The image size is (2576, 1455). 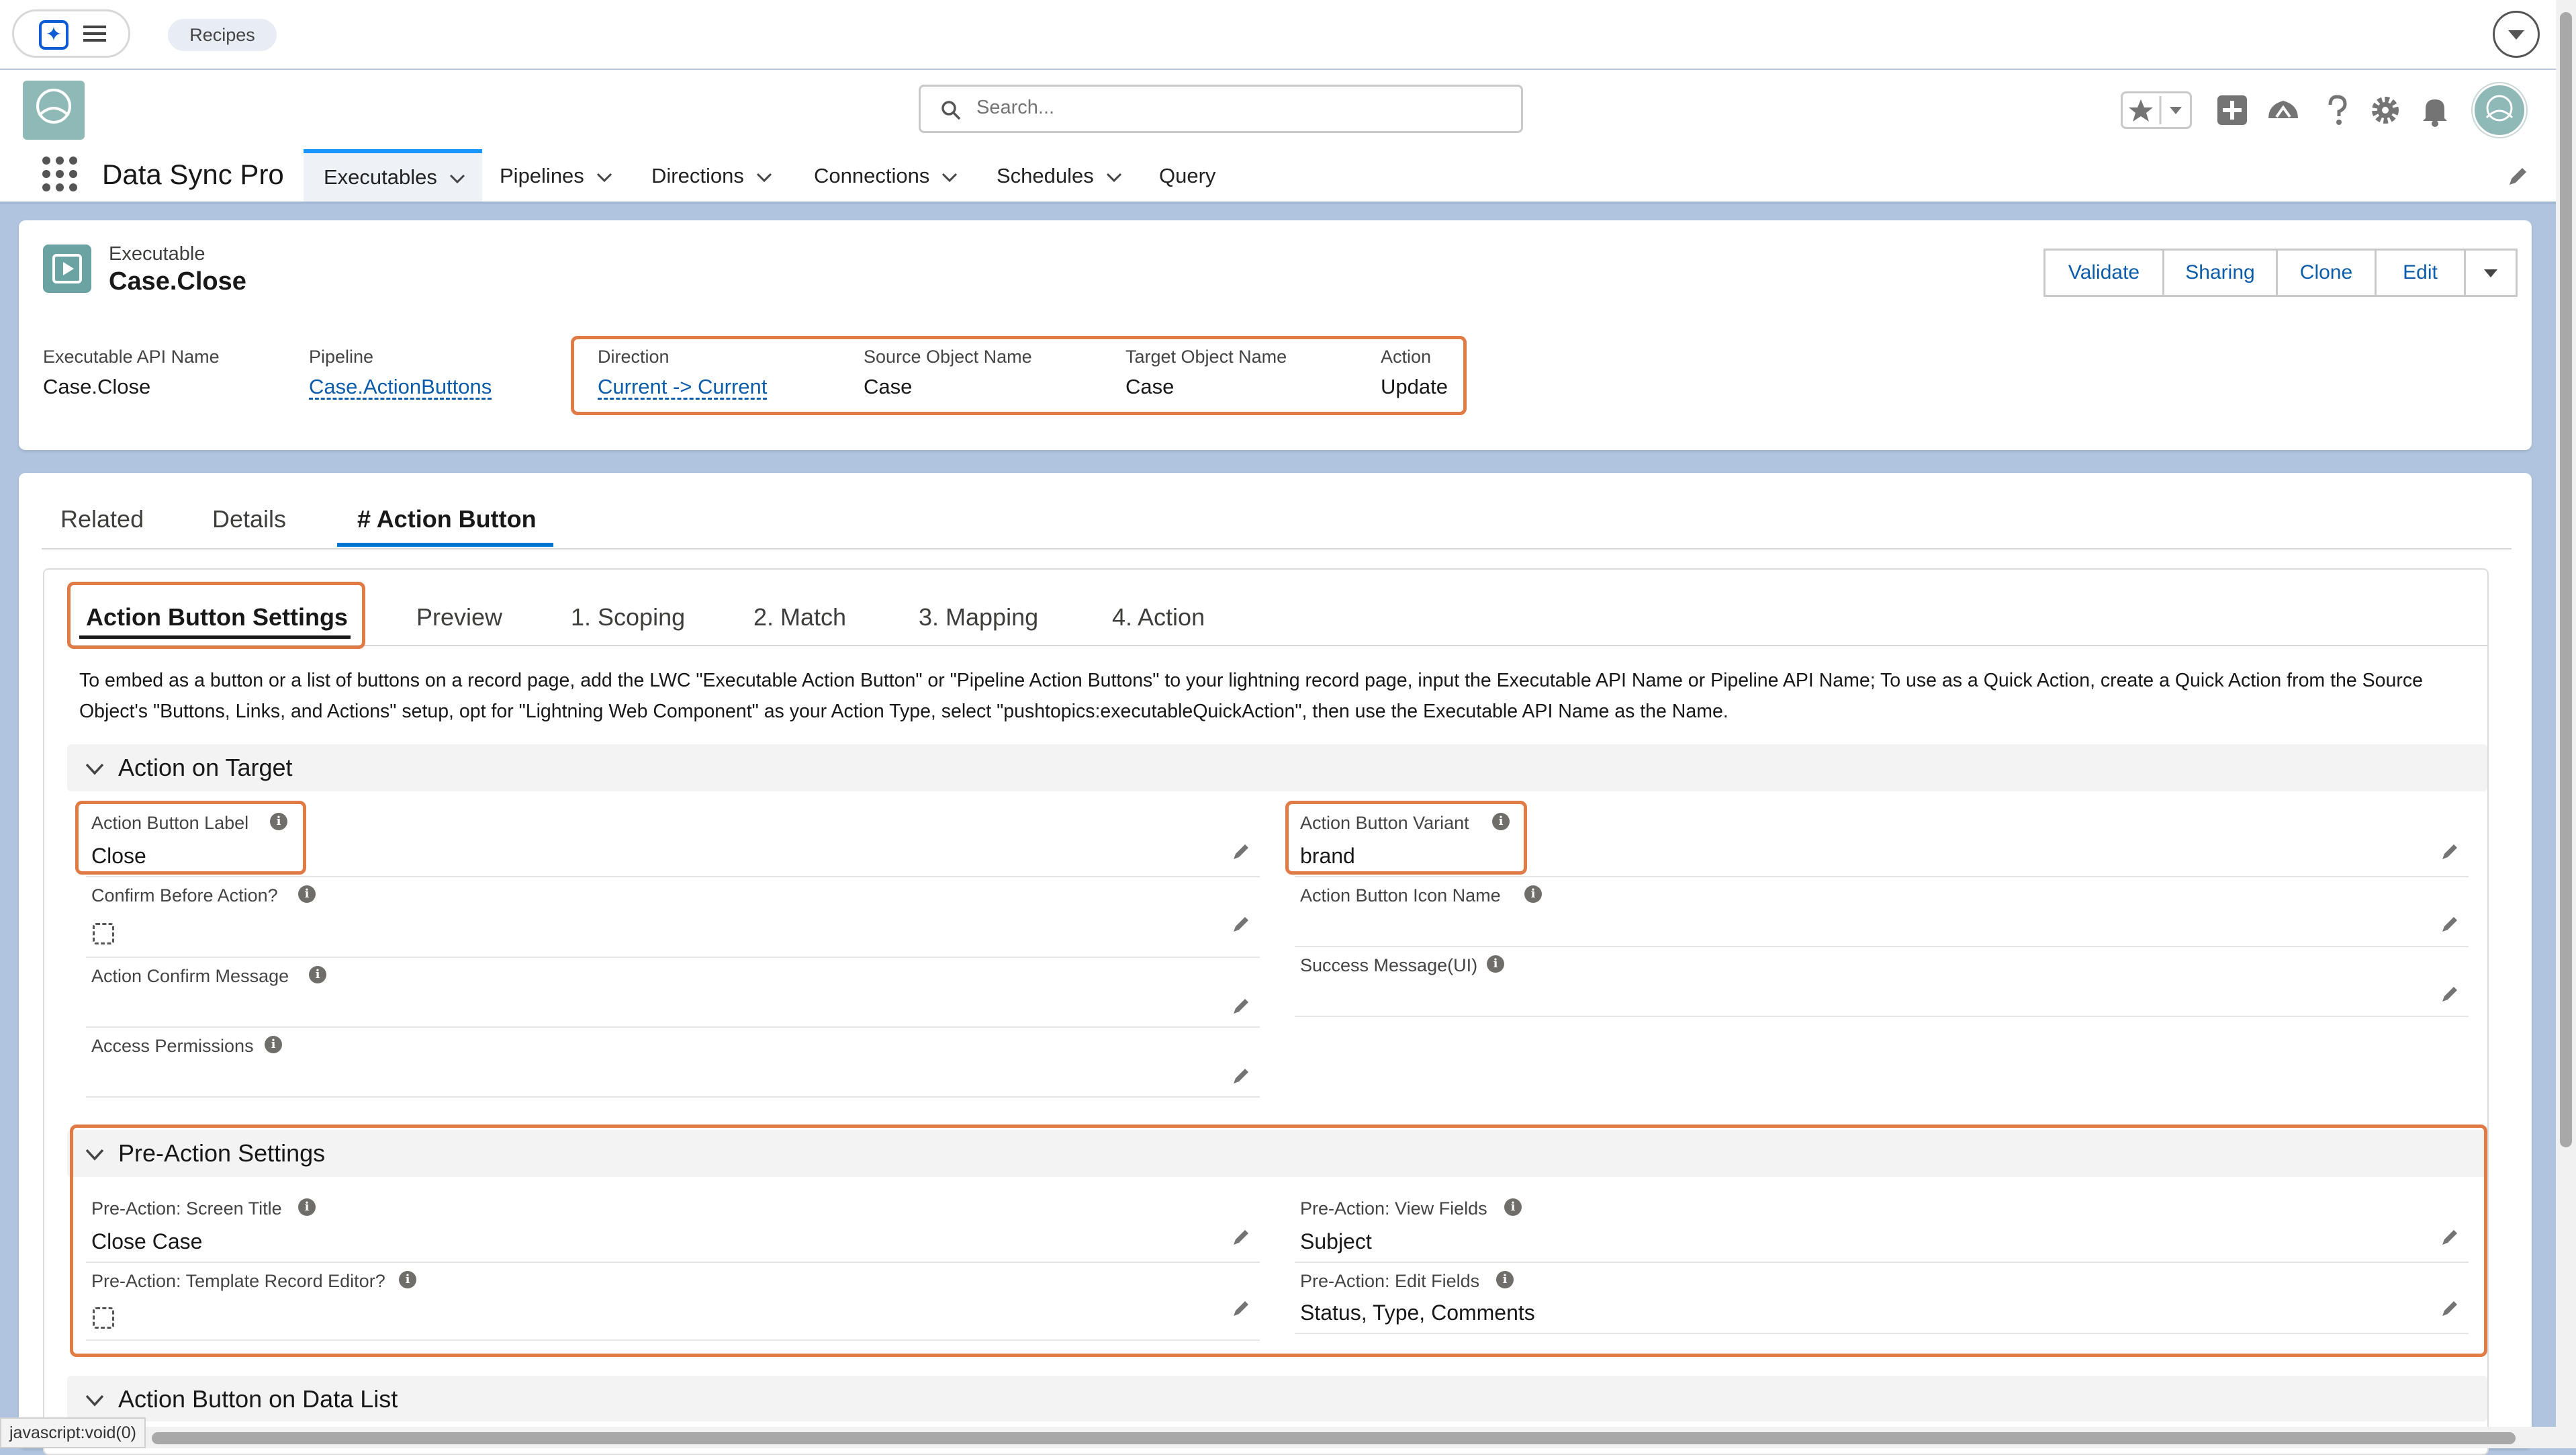 I want to click on field-label: Pre-Action: Screen Title, so click(x=186, y=1209).